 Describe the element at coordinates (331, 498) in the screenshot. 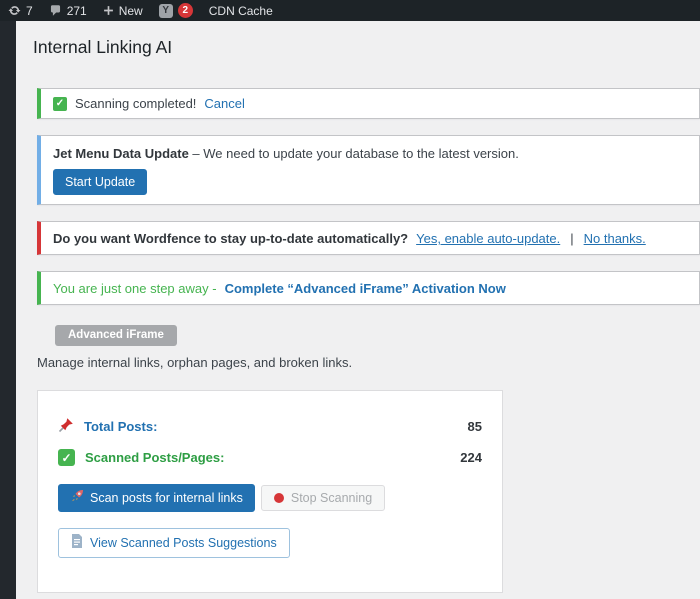

I see `stop-scanning-label: Stop Scanning` at that location.